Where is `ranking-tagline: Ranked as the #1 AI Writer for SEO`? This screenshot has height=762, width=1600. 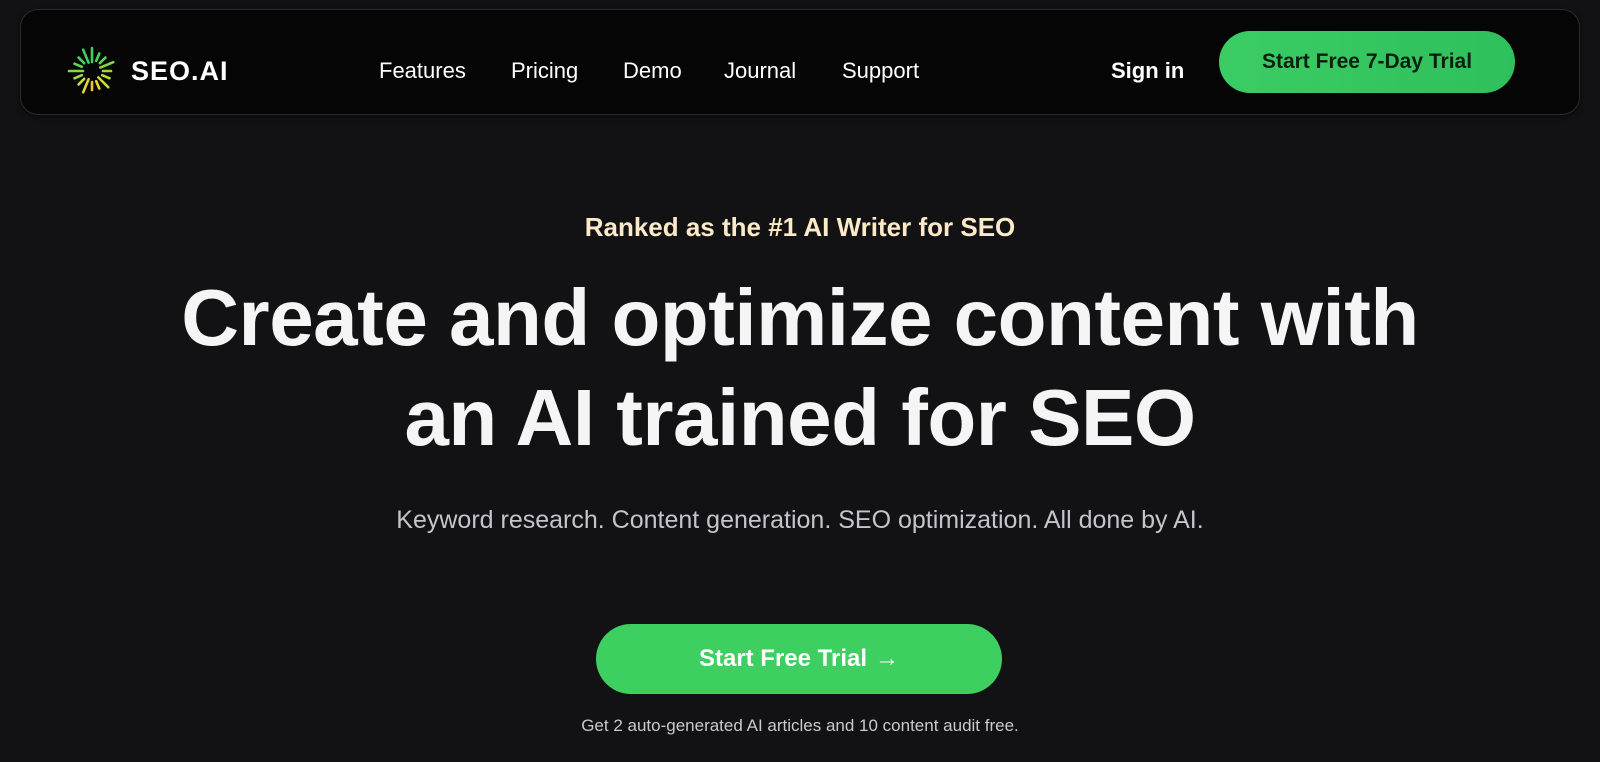
ranking-tagline: Ranked as the #1 AI Writer for SEO is located at coordinates (800, 227).